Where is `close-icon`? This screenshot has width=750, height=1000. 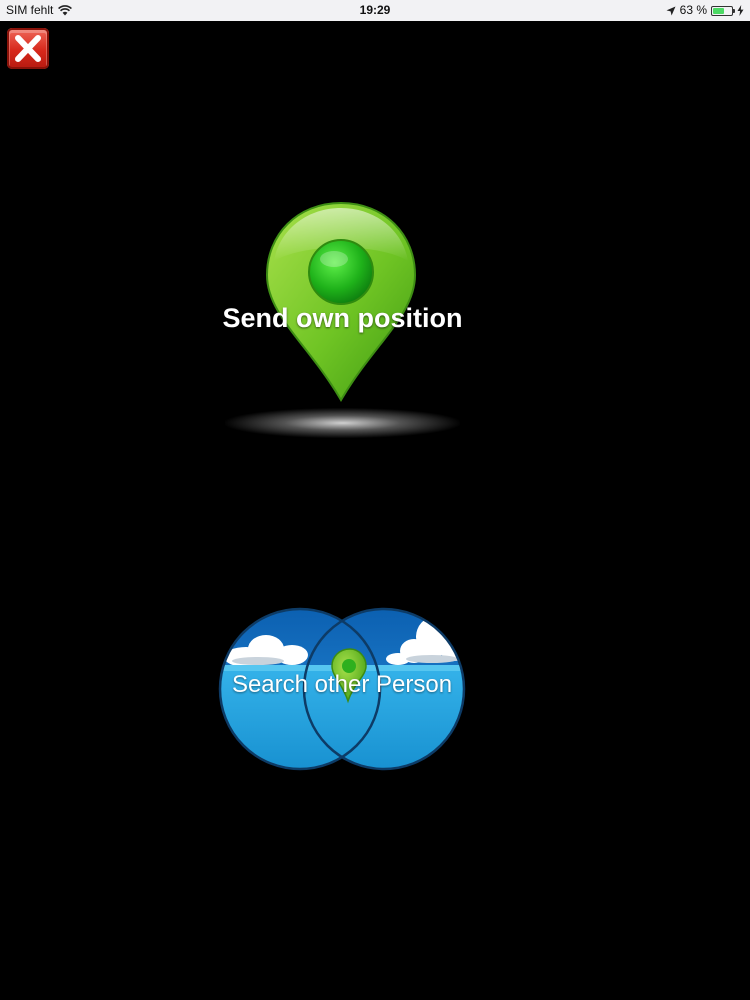
close-icon is located at coordinates (28, 48).